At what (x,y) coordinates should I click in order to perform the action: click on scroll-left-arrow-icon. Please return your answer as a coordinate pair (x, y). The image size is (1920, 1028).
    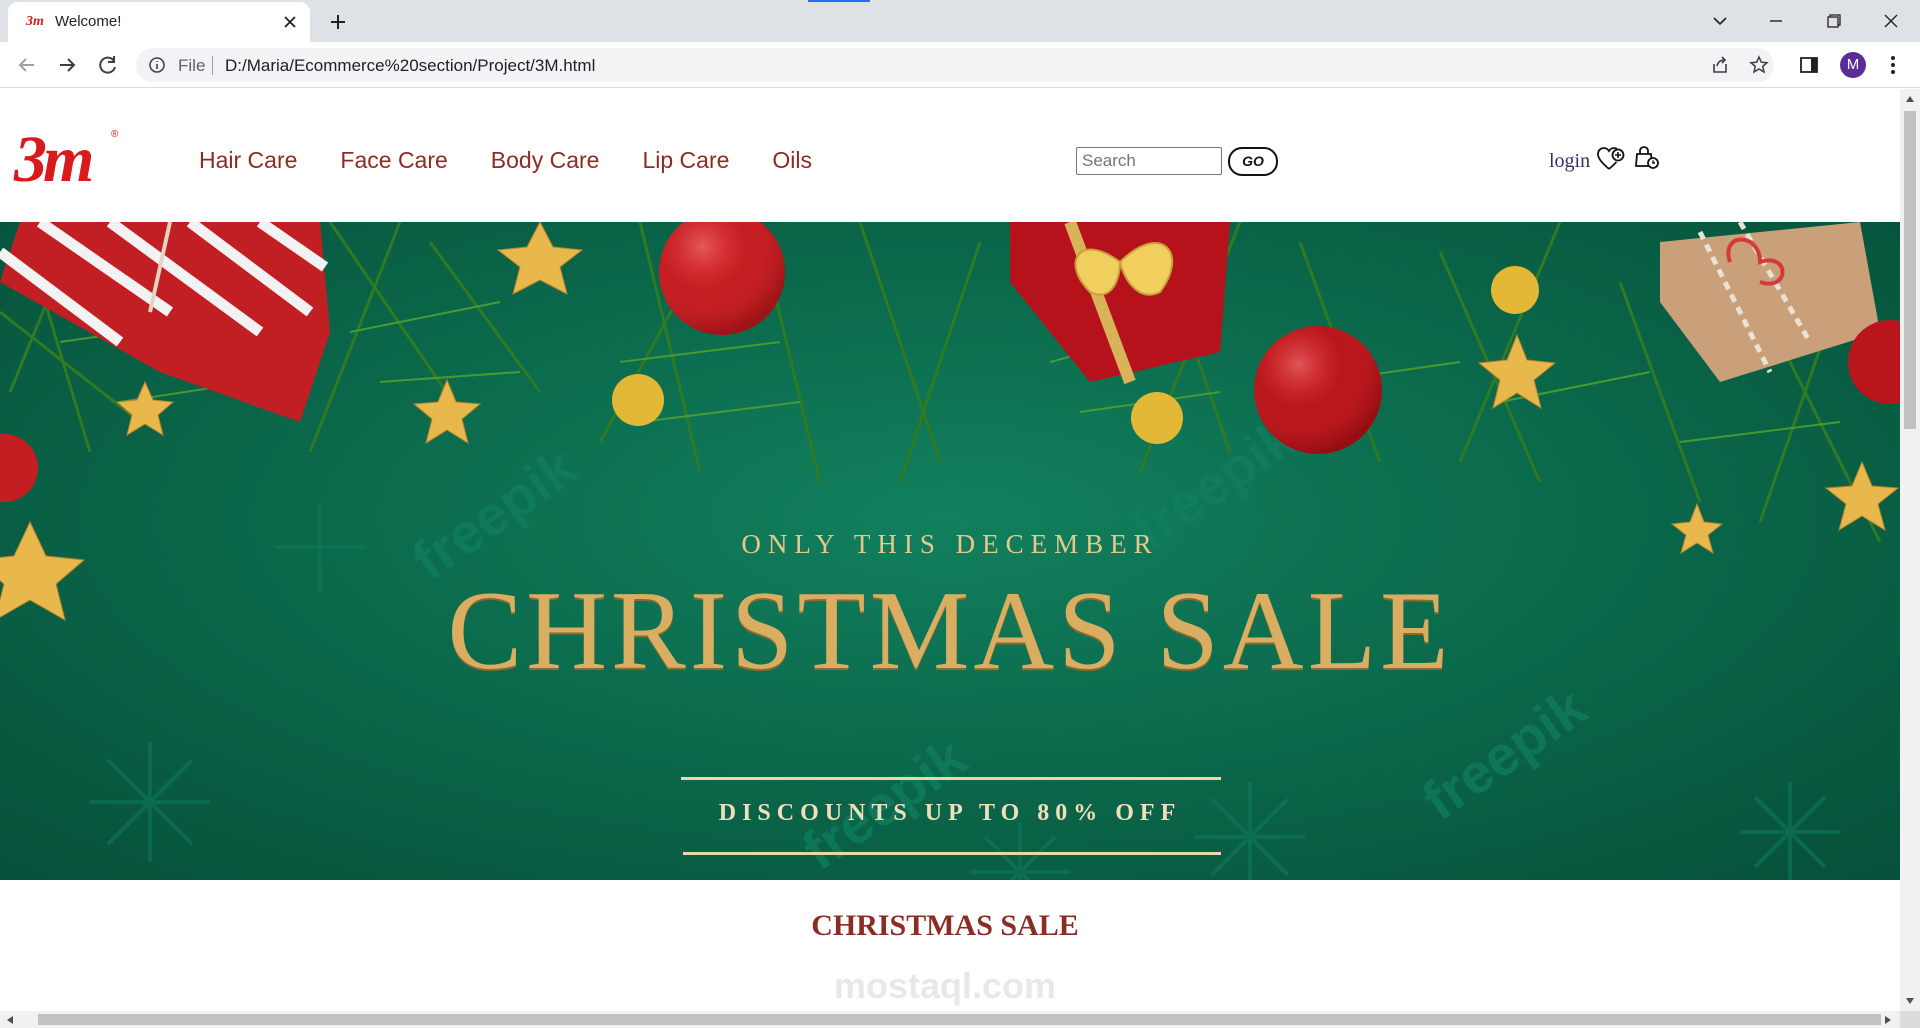
    Looking at the image, I should click on (10, 1020).